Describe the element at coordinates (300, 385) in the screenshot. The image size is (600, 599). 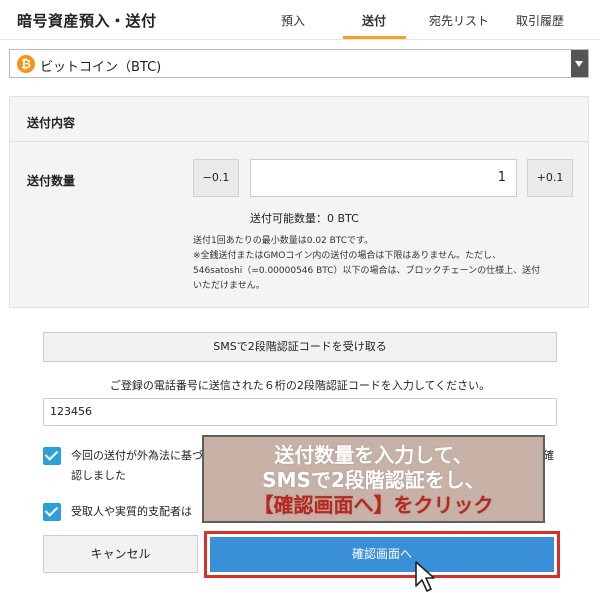
I see `sms-instruction: ご登録の電話番号に送信された６桁の2段階認証コードを入力してください。` at that location.